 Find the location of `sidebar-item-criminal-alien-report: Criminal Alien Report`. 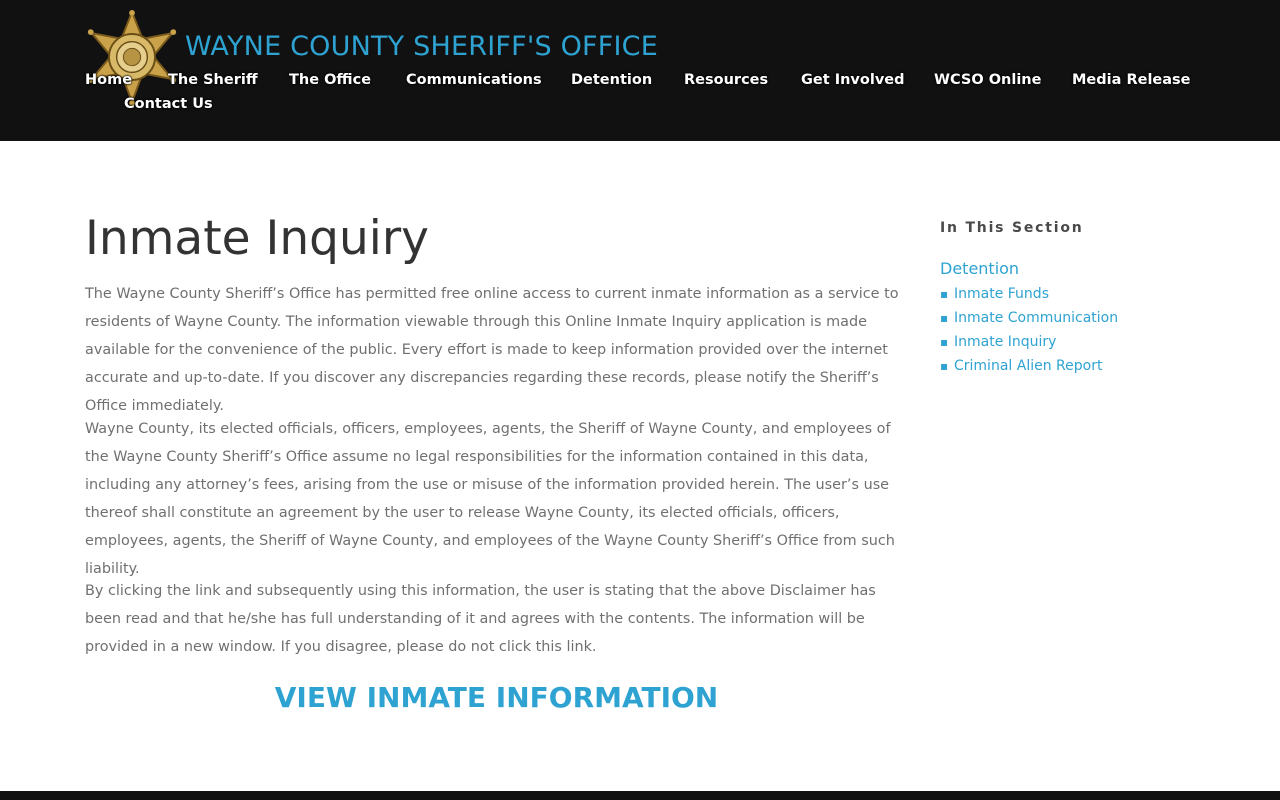

sidebar-item-criminal-alien-report: Criminal Alien Report is located at coordinates (1028, 366).